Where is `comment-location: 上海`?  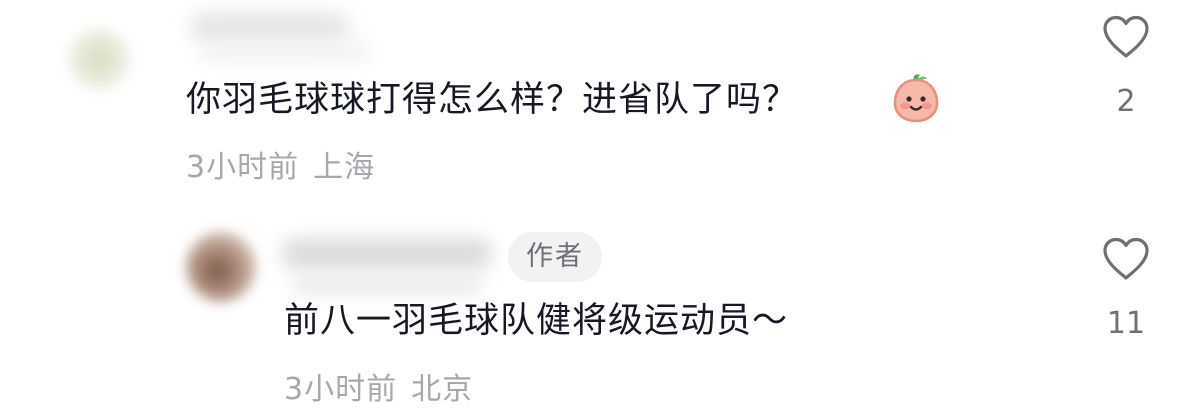
comment-location: 上海 is located at coordinates (344, 167).